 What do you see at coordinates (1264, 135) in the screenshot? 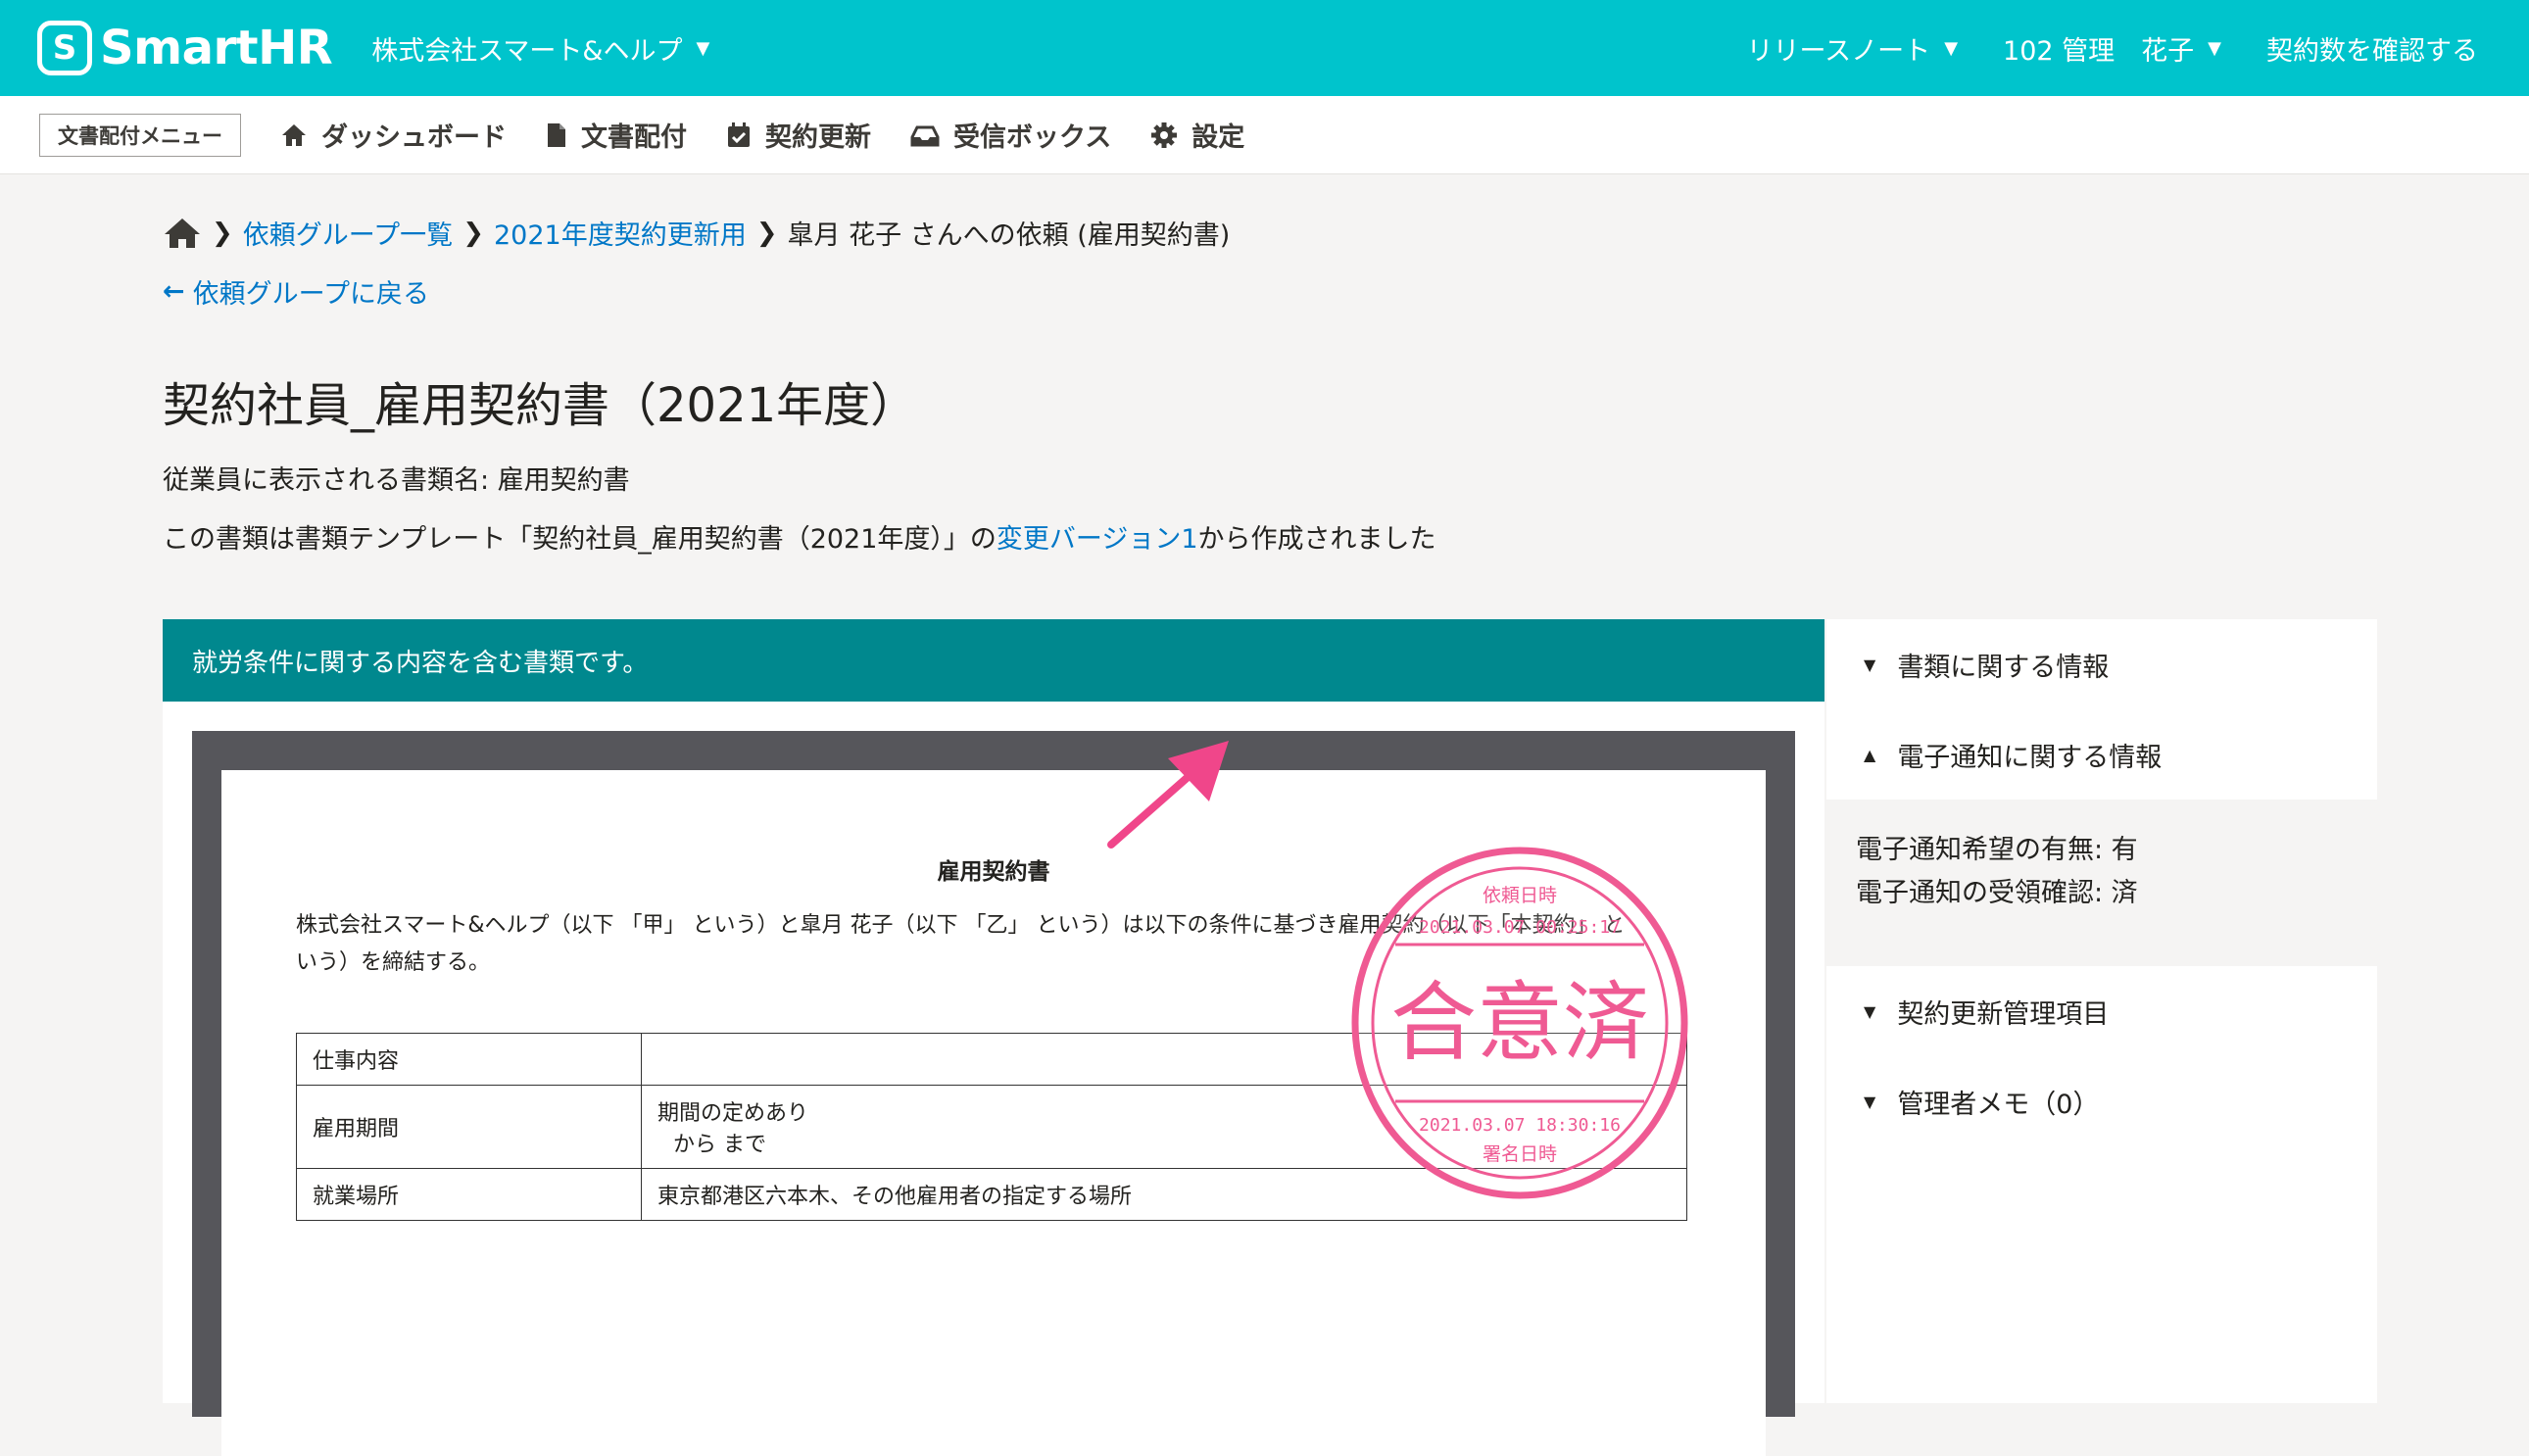
I see `doc-delivery-nav: 文書配付メニュー ダッシュボード 文書配付 契約更新 受信ボックス 設定` at bounding box center [1264, 135].